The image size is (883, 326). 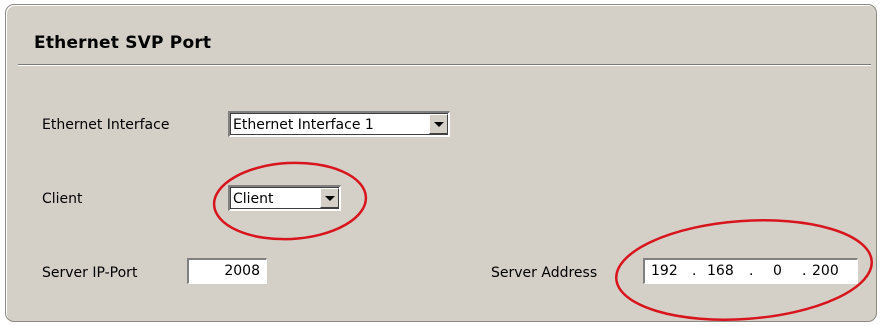 What do you see at coordinates (825, 271) in the screenshot?
I see `server-address-octet-4: 200` at bounding box center [825, 271].